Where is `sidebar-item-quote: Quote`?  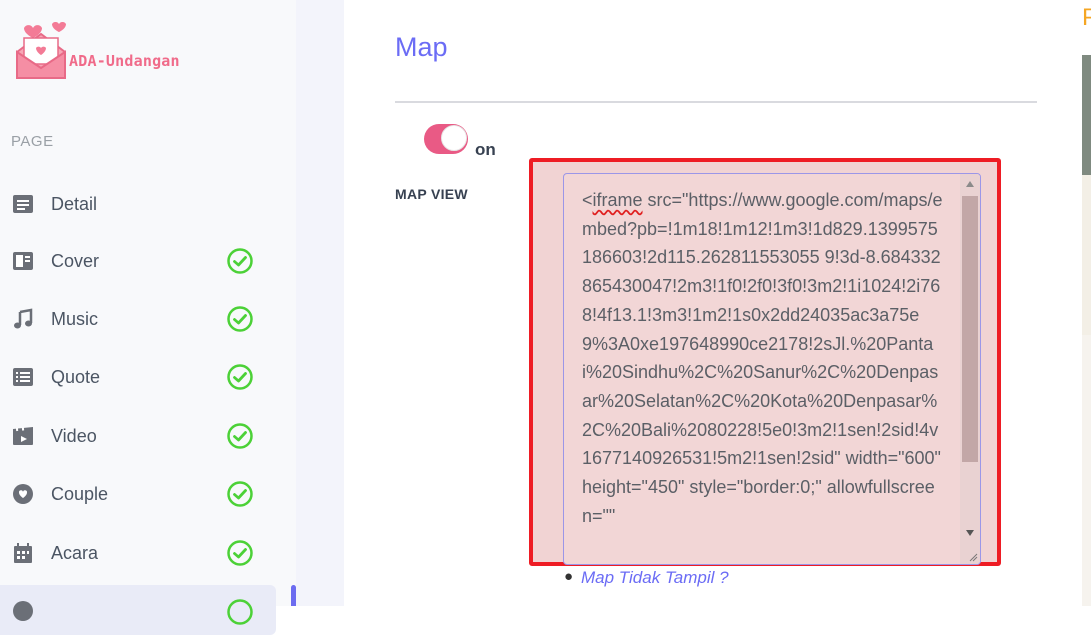 sidebar-item-quote: Quote is located at coordinates (138, 377).